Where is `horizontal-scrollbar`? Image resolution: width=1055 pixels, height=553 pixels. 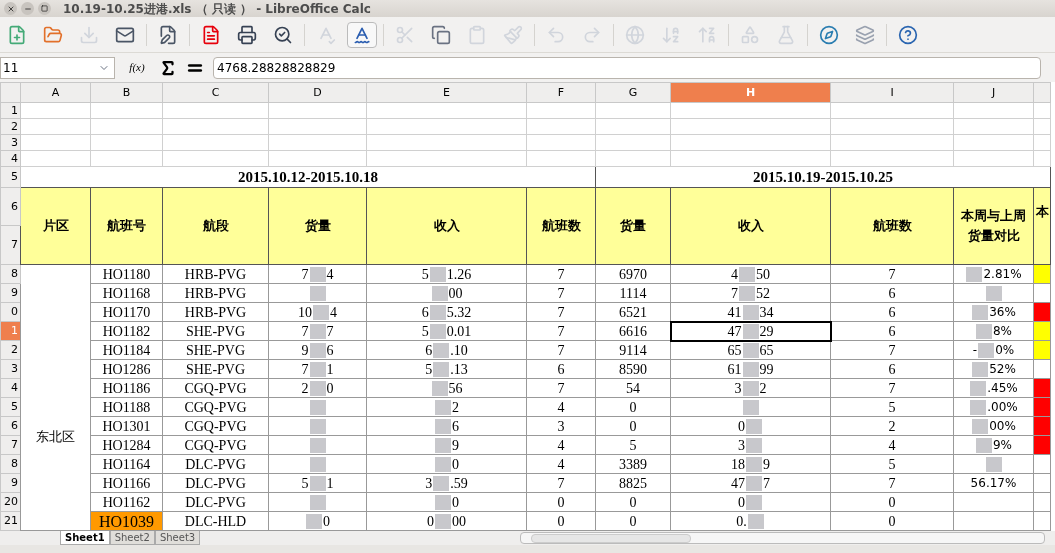 horizontal-scrollbar is located at coordinates (782, 538).